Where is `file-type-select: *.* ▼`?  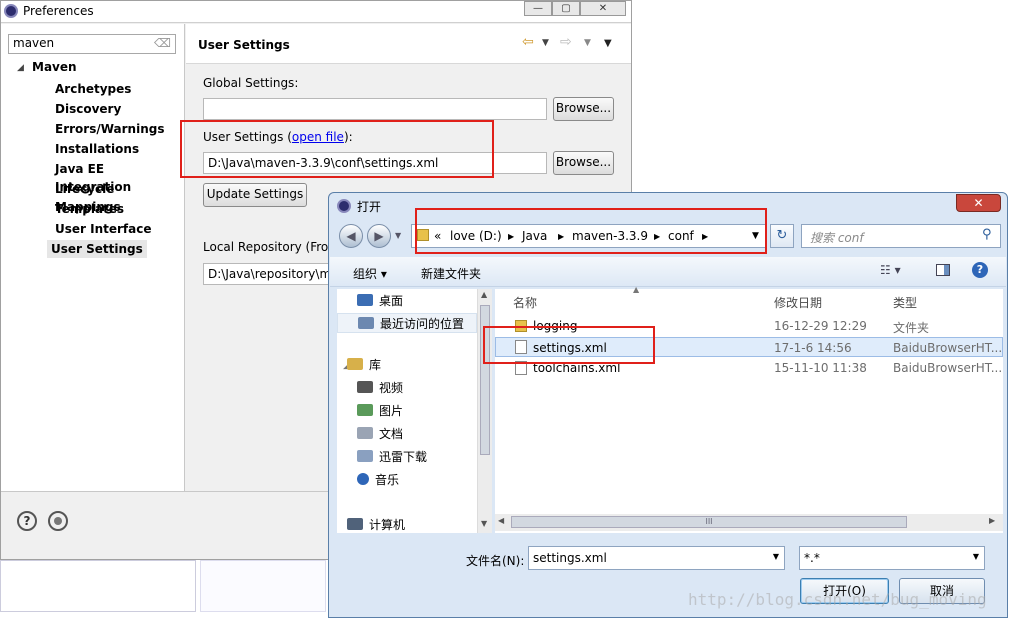 file-type-select: *.* ▼ is located at coordinates (892, 558).